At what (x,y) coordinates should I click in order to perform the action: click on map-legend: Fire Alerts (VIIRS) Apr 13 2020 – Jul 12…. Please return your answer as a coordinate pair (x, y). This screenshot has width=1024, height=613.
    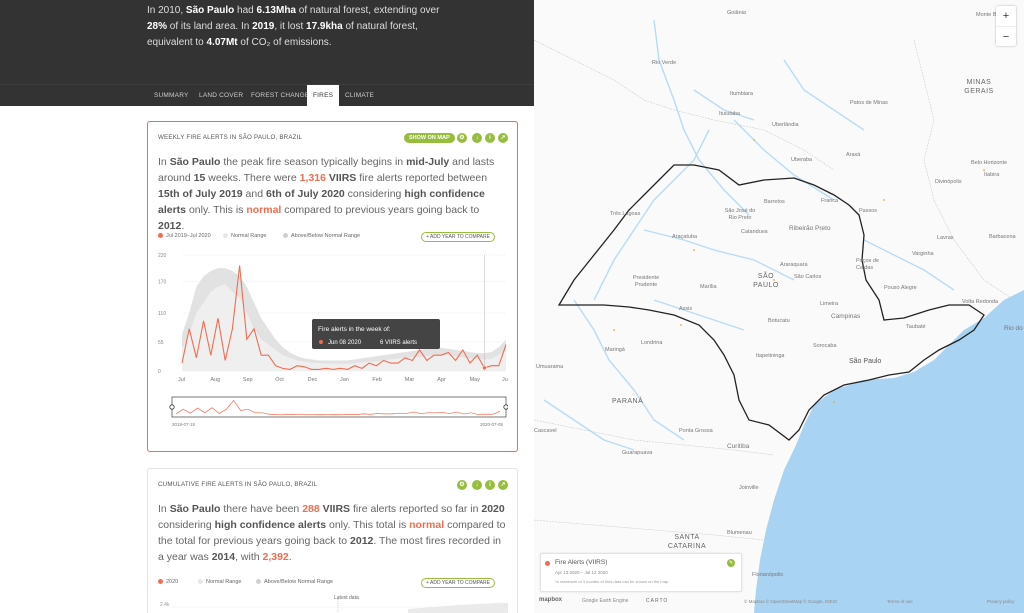
    Looking at the image, I should click on (641, 572).